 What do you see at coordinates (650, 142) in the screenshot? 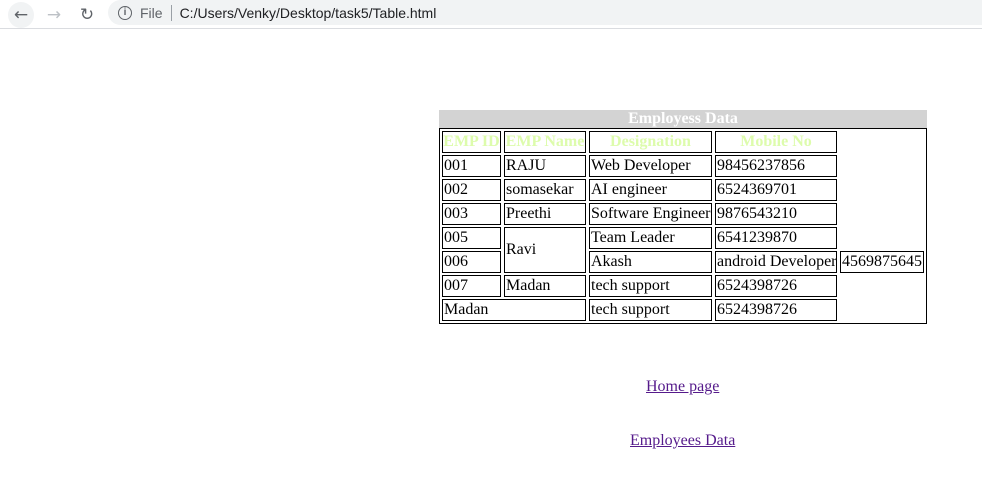
I see `header-cell: Designation` at bounding box center [650, 142].